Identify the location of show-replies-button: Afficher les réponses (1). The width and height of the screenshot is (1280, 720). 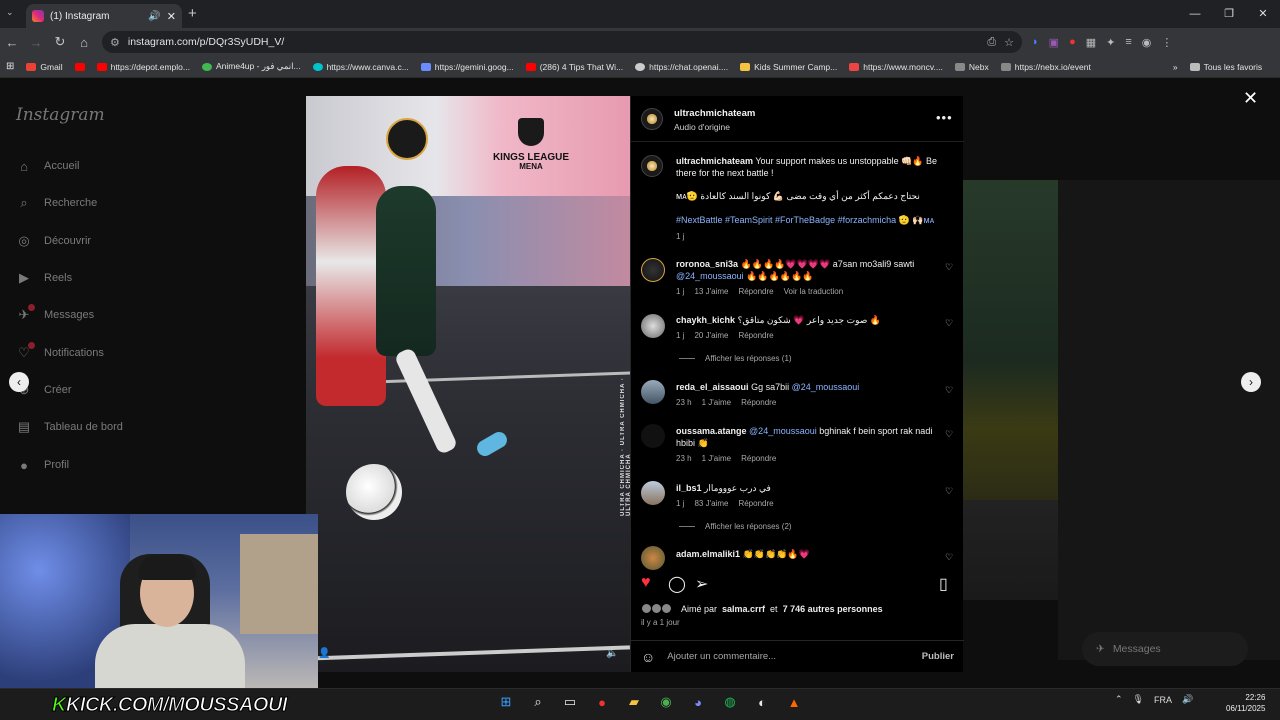
(735, 358).